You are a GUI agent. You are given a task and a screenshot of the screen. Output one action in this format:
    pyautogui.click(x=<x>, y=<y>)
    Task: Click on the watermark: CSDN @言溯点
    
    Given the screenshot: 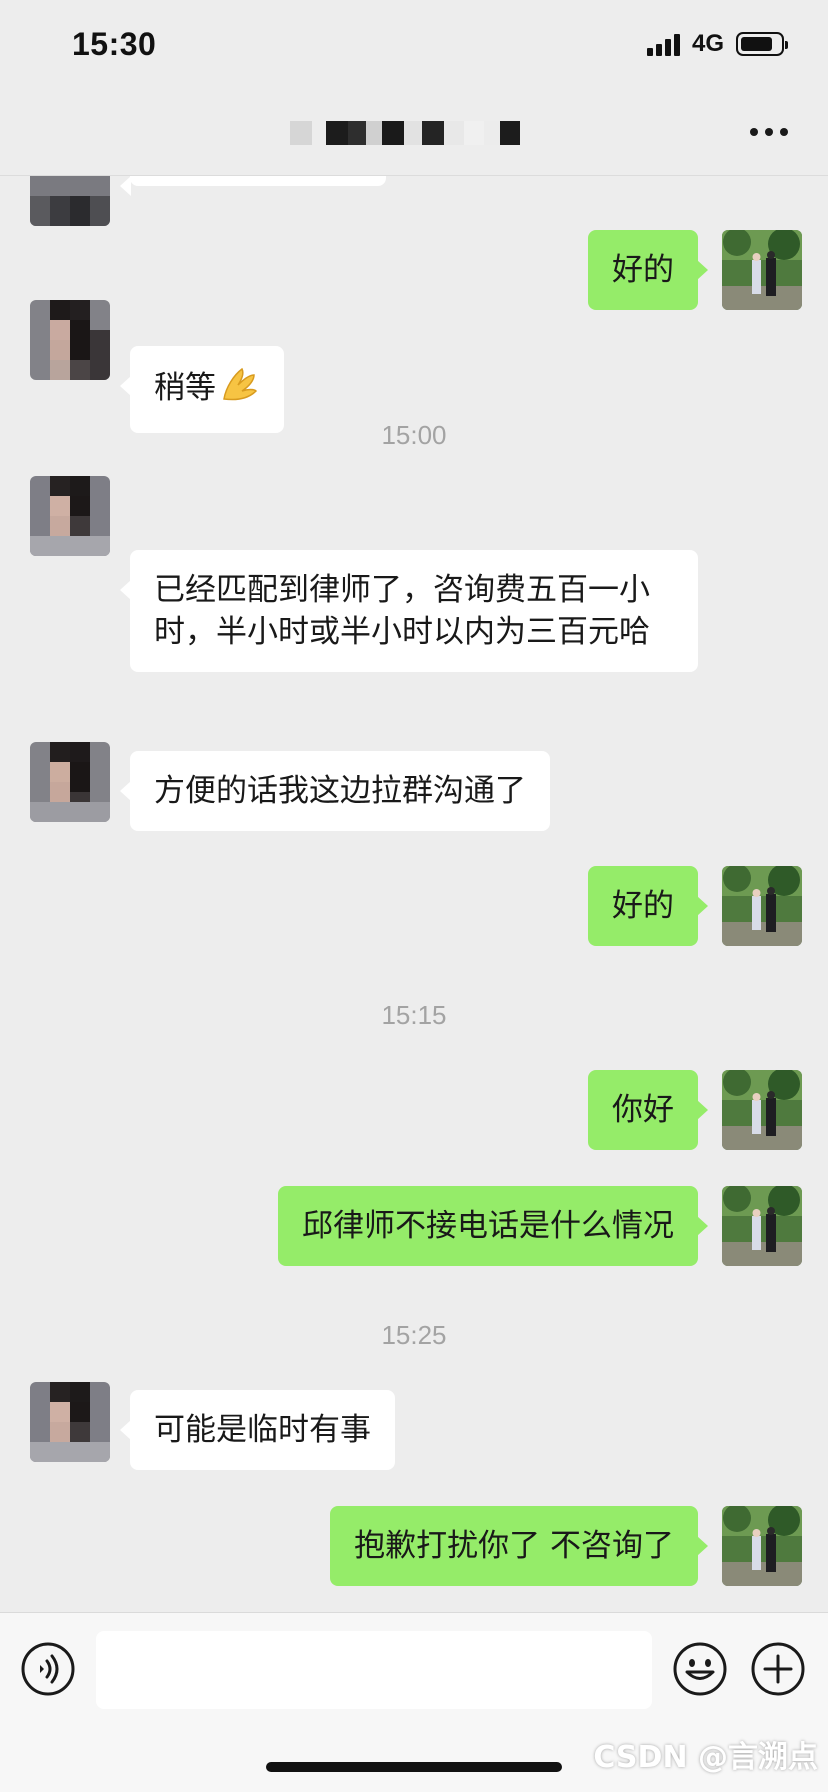 What is the action you would take?
    pyautogui.click(x=705, y=1757)
    